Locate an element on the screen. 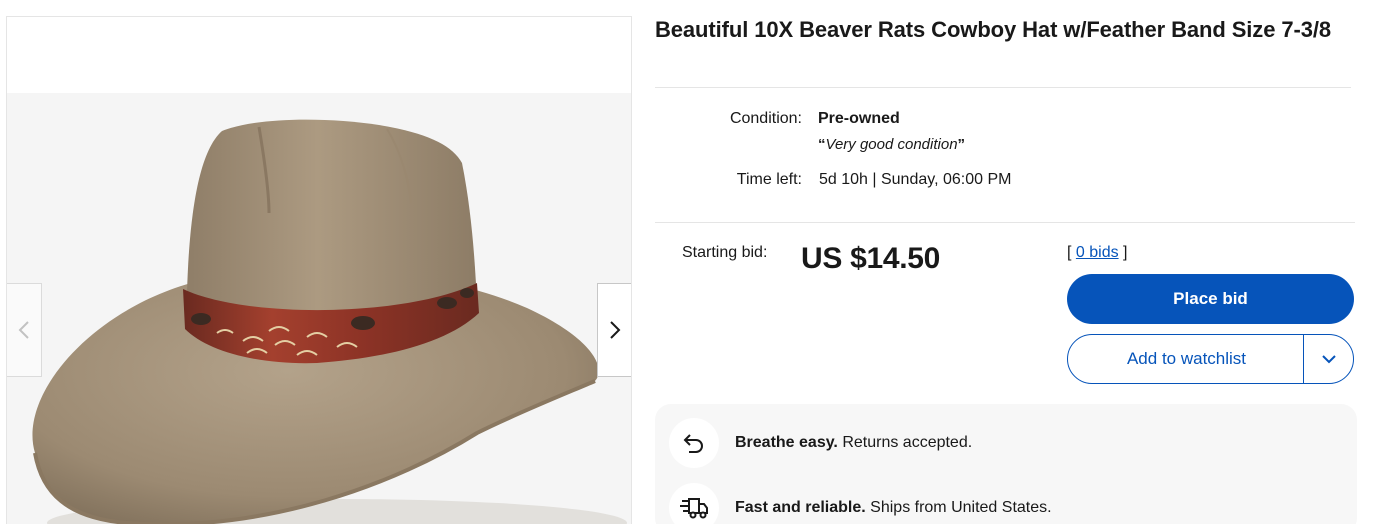  promo-returns: Breathe easy. Returns accepted. is located at coordinates (820, 443).